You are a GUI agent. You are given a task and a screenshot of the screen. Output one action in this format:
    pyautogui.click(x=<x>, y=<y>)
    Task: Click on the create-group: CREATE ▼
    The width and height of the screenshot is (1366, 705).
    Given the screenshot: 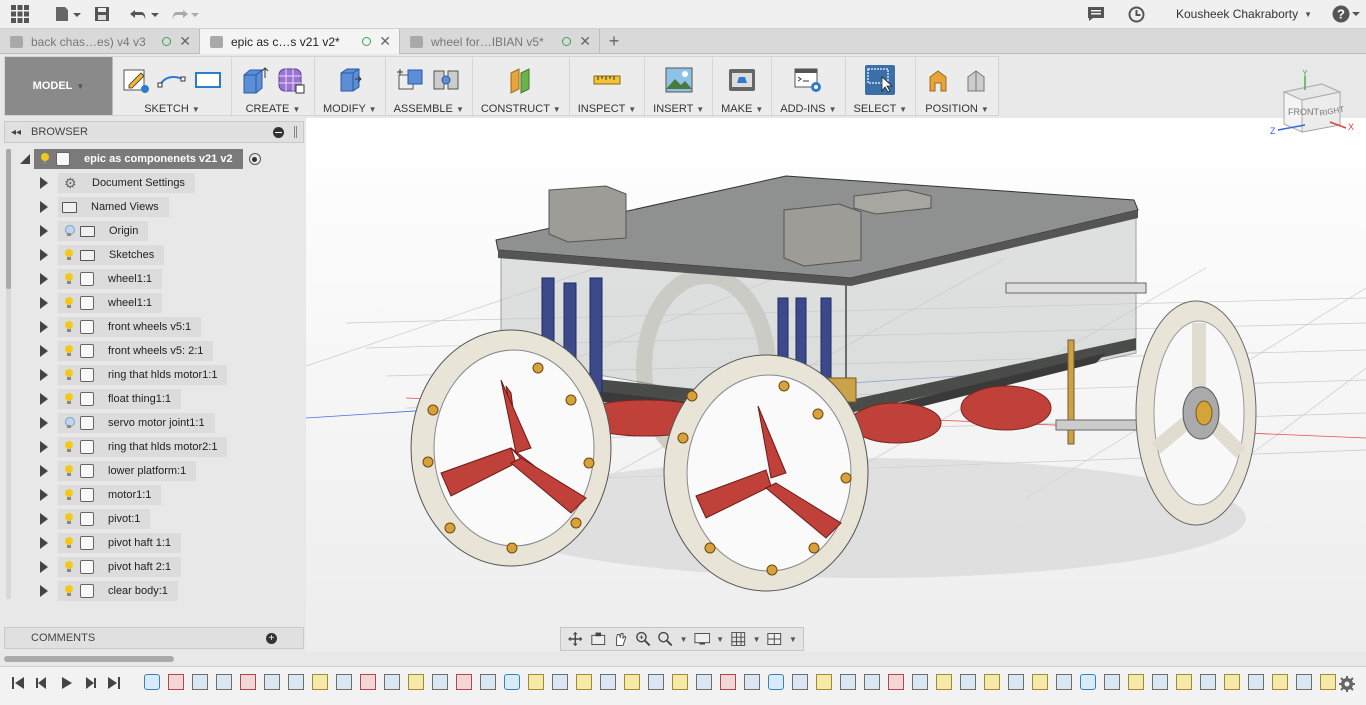 What is the action you would take?
    pyautogui.click(x=273, y=86)
    